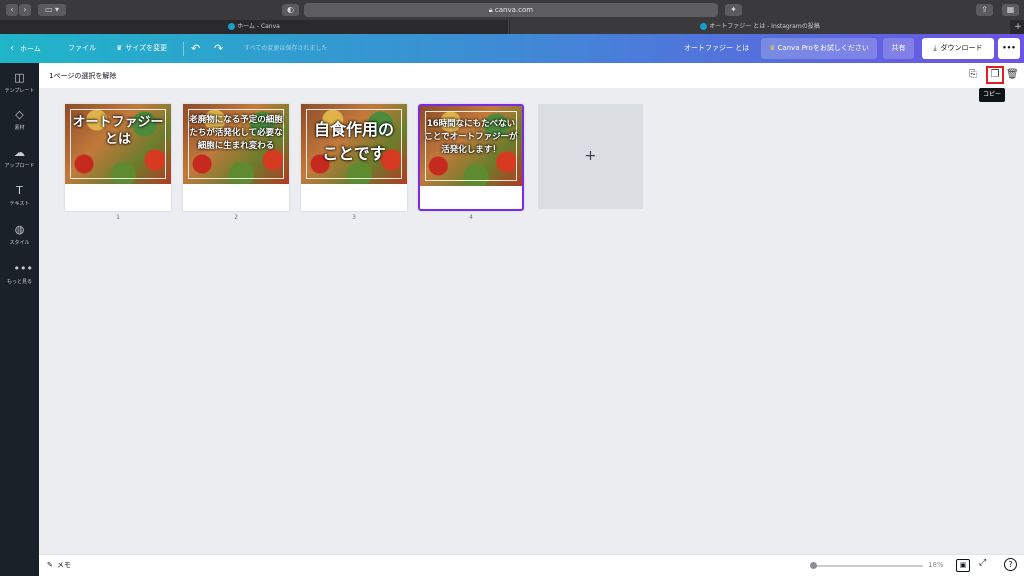  Describe the element at coordinates (19, 77) in the screenshot. I see `template-icon: ◫` at that location.